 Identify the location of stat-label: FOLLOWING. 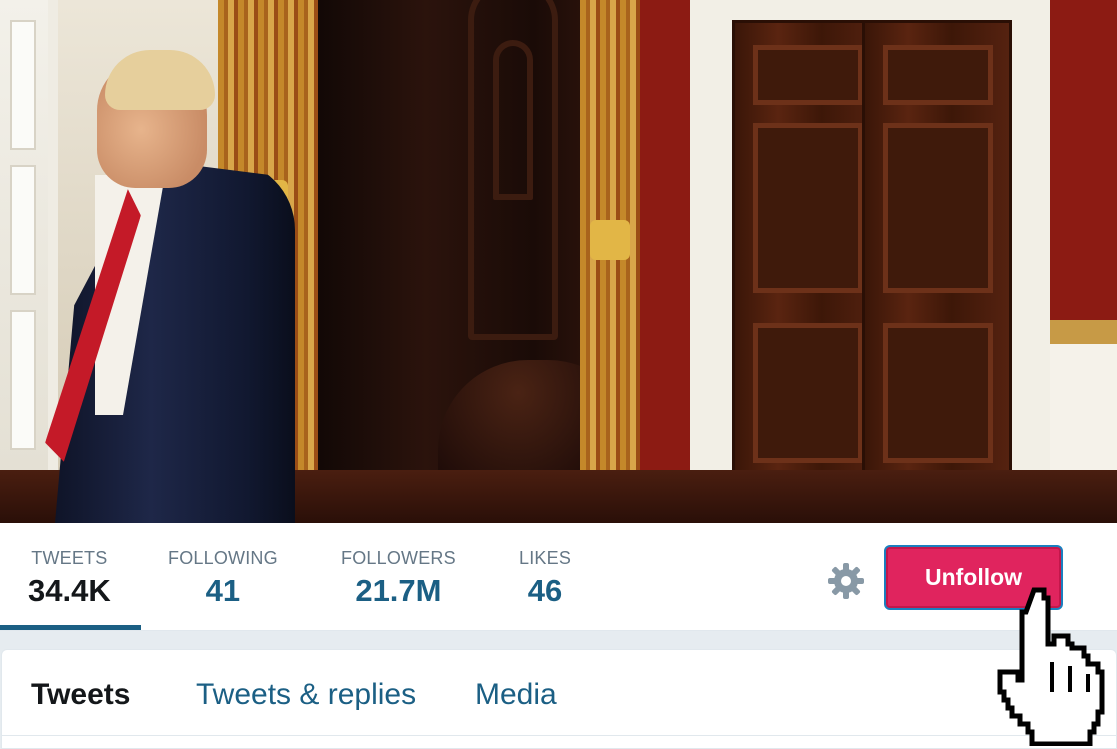
(223, 558).